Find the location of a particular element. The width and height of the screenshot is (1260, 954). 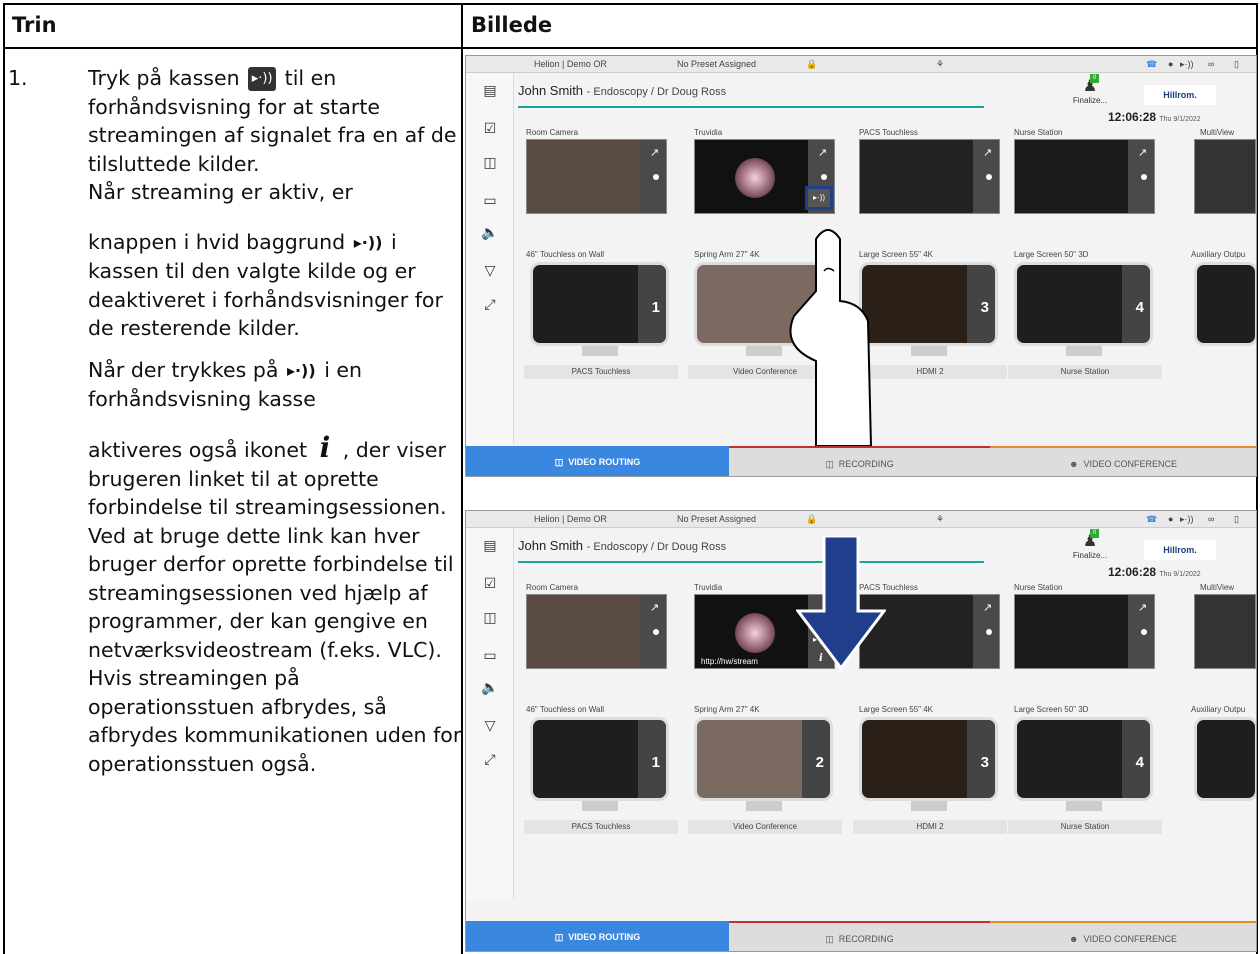

source-preview-truvidia: ↗ ▸·)) is located at coordinates (764, 176).